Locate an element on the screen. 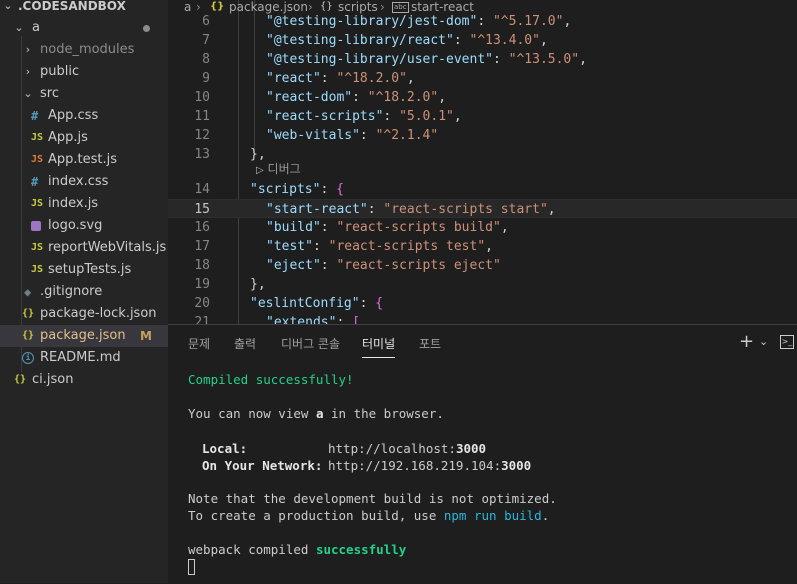 This screenshot has width=797, height=584. code-text: "scripts": { is located at coordinates (297, 189).